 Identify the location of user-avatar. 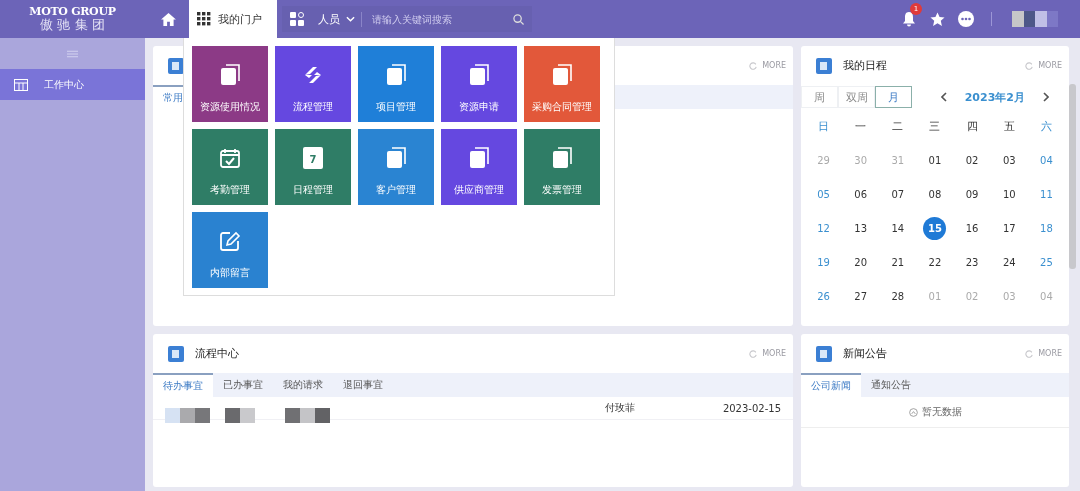
(1035, 19).